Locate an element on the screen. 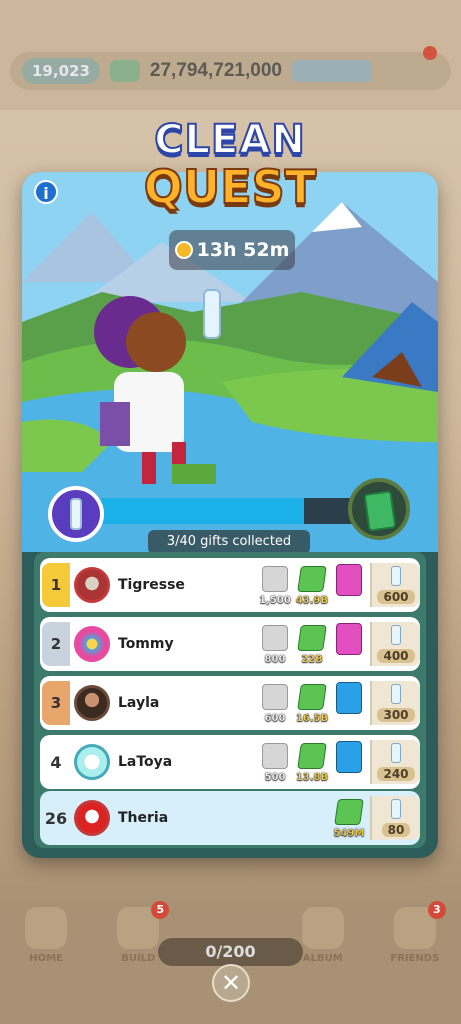  rank-badge: 3 is located at coordinates (56, 703).